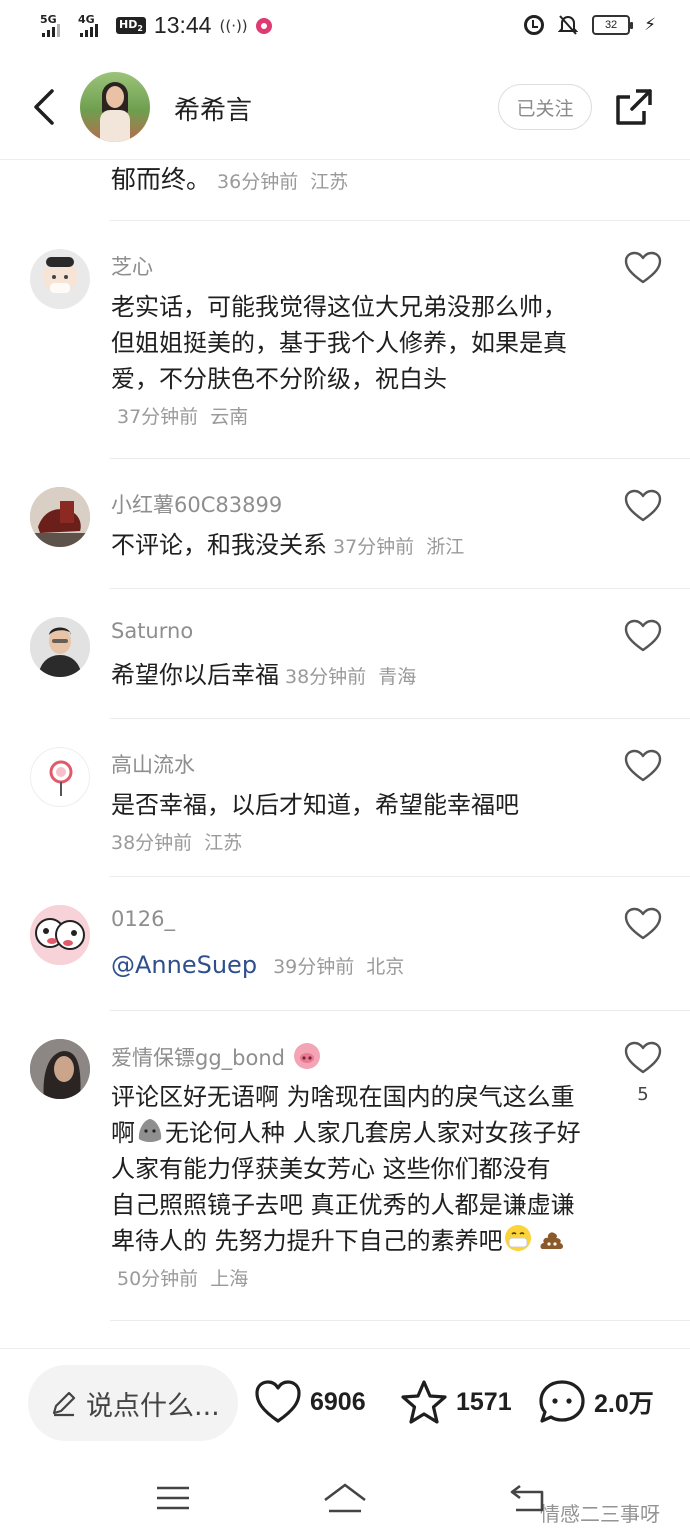 Image resolution: width=690 pixels, height=1539 pixels. What do you see at coordinates (345, 107) in the screenshot?
I see `profile-header: 希希言 已关注` at bounding box center [345, 107].